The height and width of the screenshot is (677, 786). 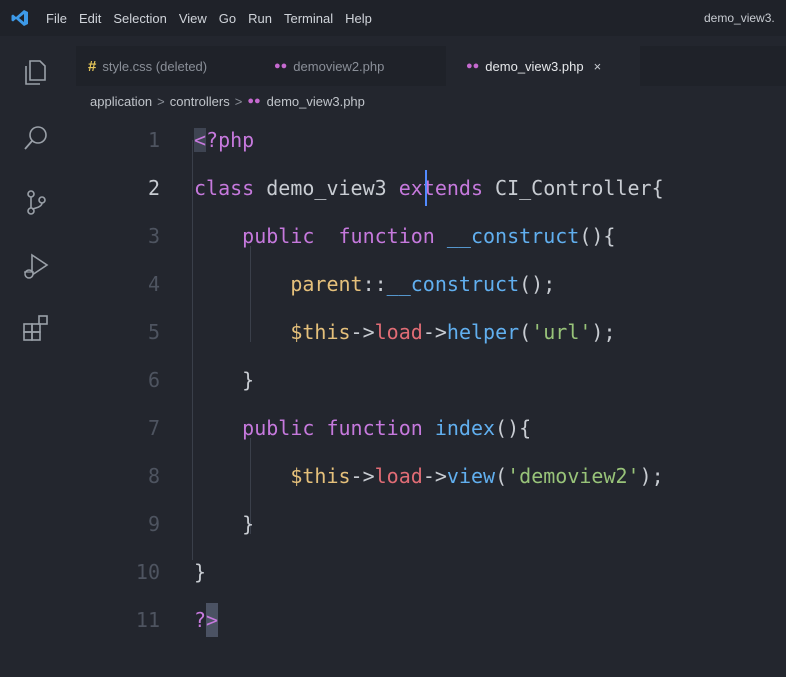 I want to click on punct: ();, so click(x=537, y=284).